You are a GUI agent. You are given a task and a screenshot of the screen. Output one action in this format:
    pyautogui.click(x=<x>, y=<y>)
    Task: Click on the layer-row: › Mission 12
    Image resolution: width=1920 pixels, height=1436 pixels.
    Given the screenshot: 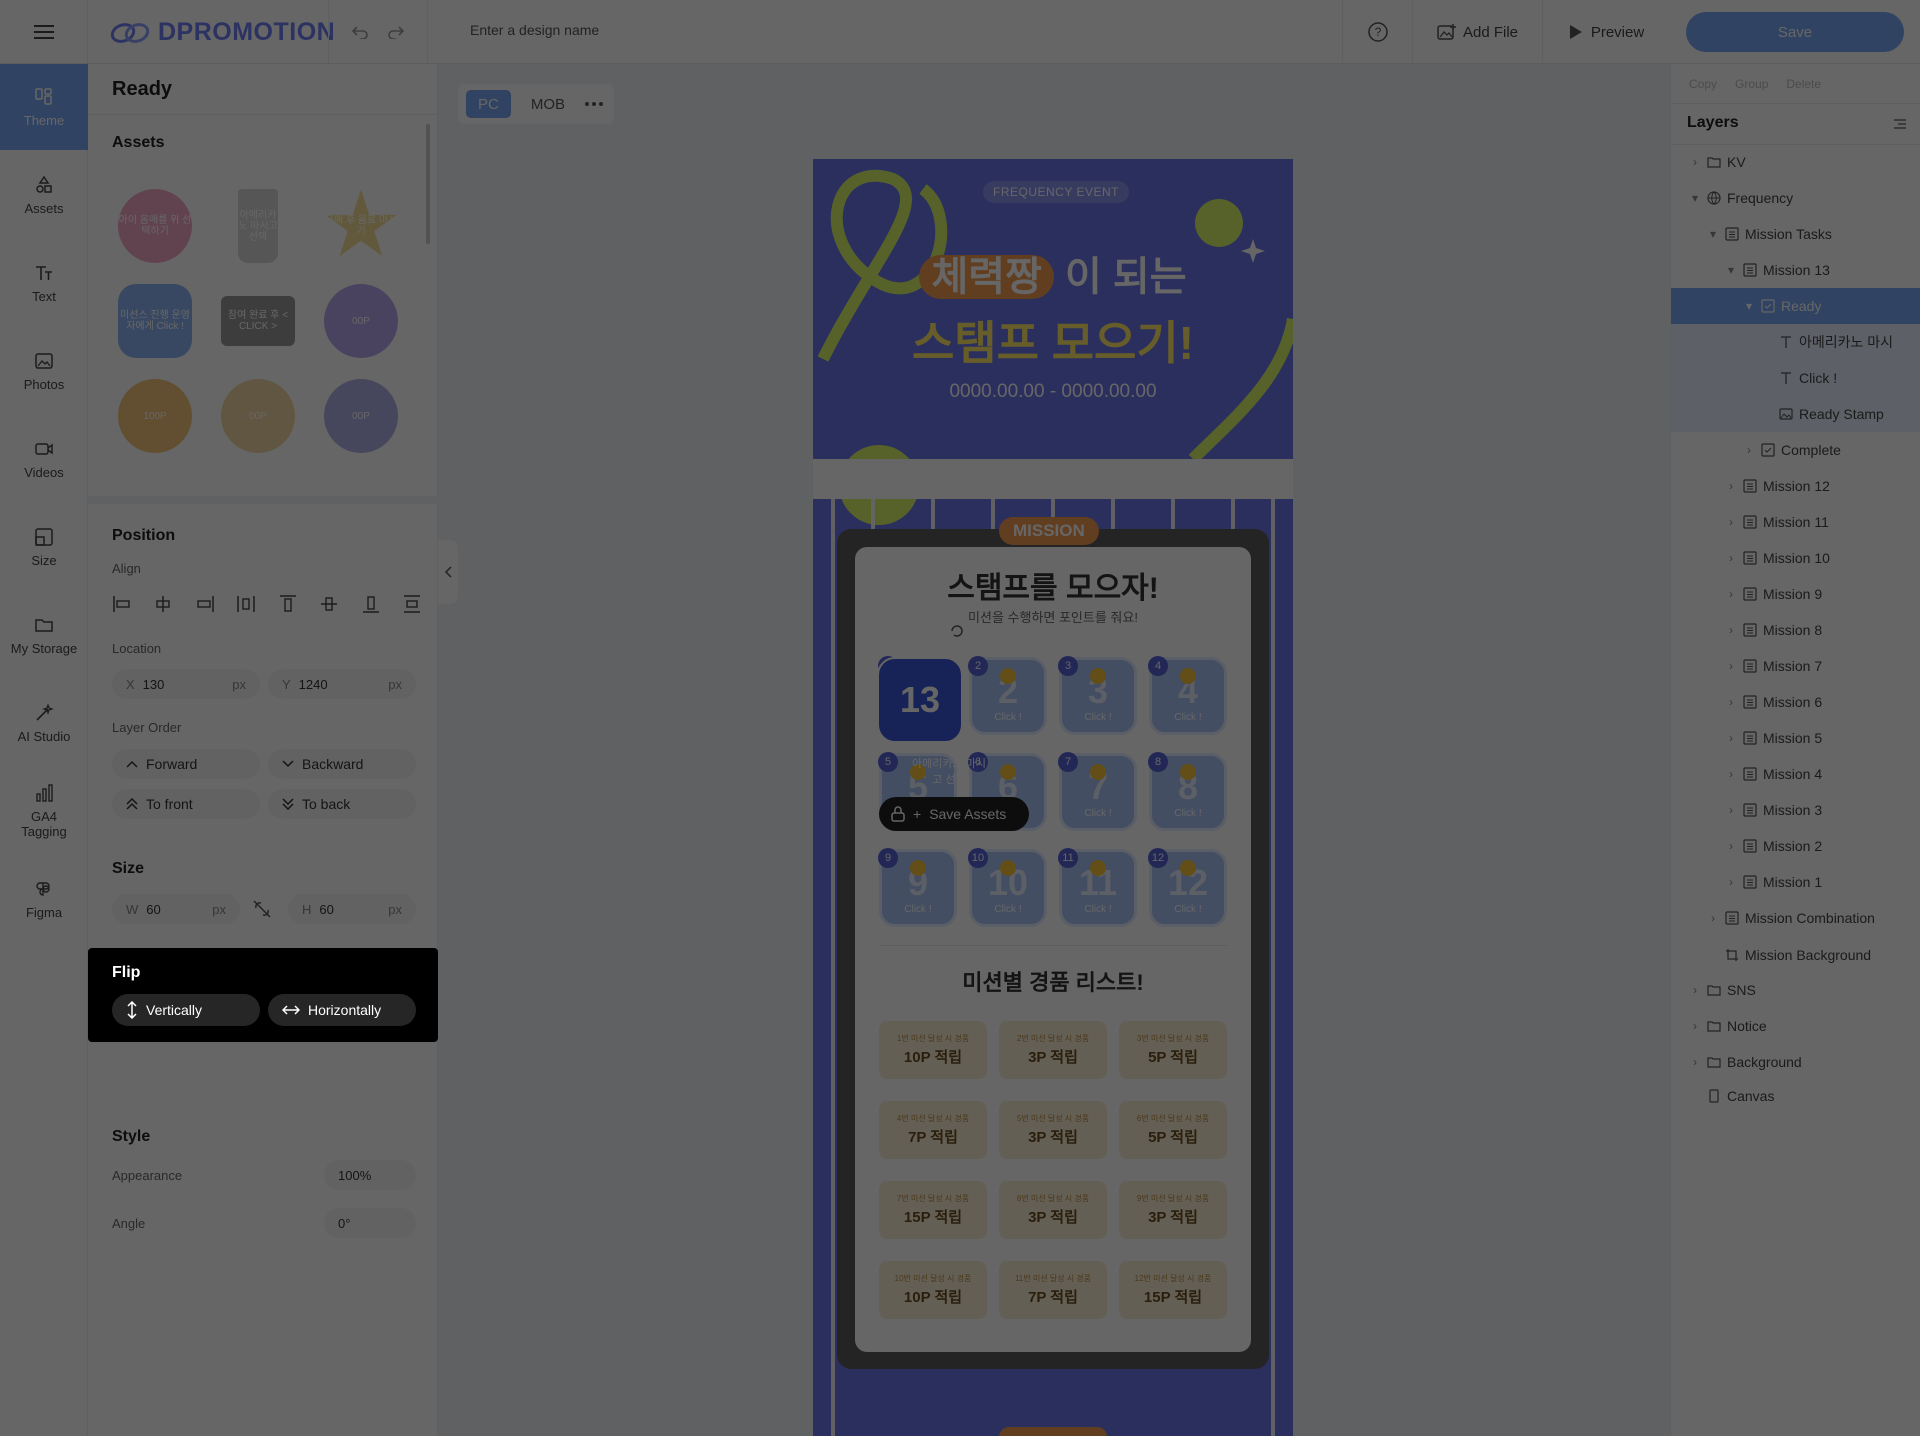 What is the action you would take?
    pyautogui.click(x=1795, y=486)
    